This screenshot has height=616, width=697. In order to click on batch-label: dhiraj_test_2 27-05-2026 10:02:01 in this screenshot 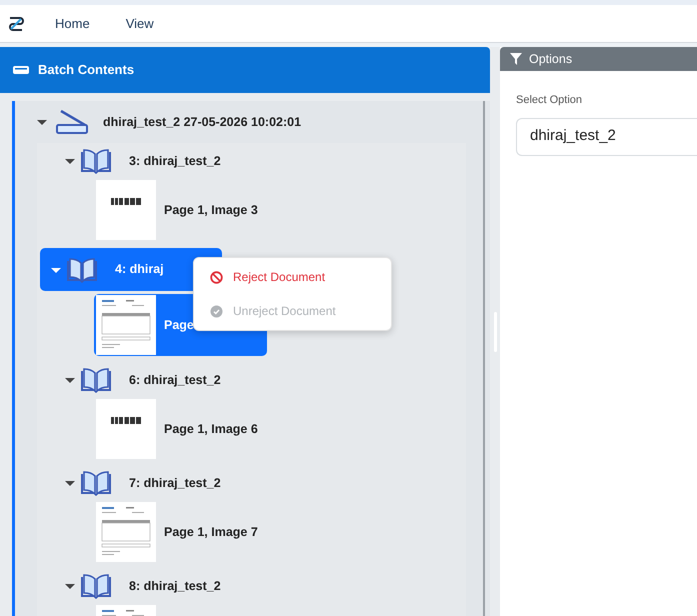, I will do `click(202, 122)`.